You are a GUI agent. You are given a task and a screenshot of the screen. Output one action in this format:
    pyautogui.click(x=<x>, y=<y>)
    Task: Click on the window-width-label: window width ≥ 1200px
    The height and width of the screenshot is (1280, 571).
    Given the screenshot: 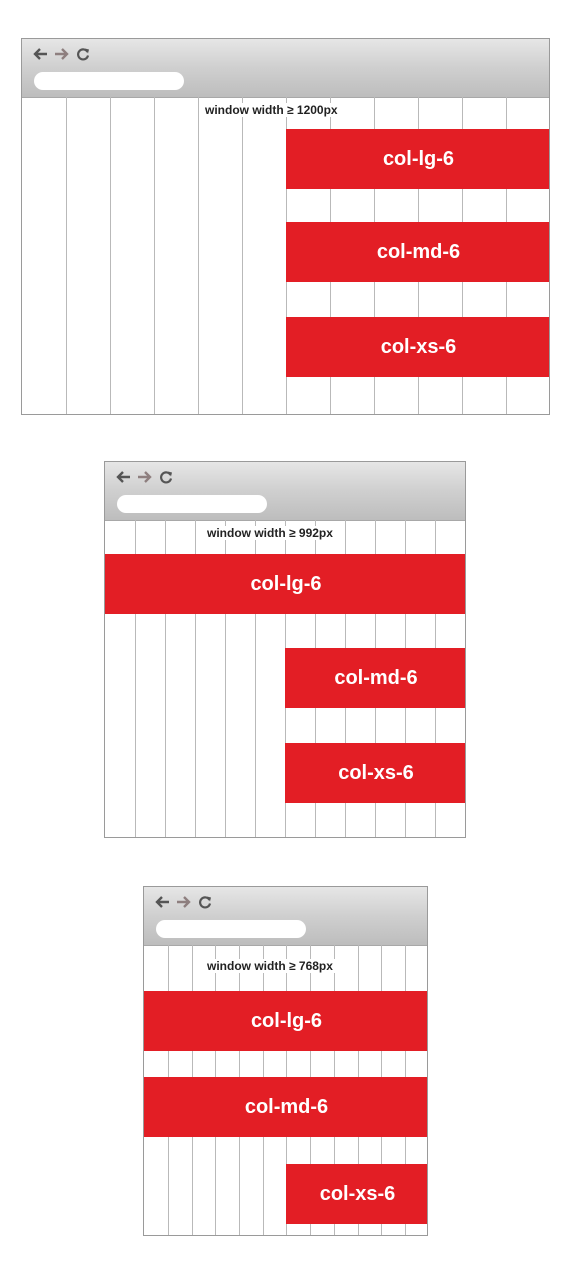 What is the action you would take?
    pyautogui.click(x=271, y=110)
    